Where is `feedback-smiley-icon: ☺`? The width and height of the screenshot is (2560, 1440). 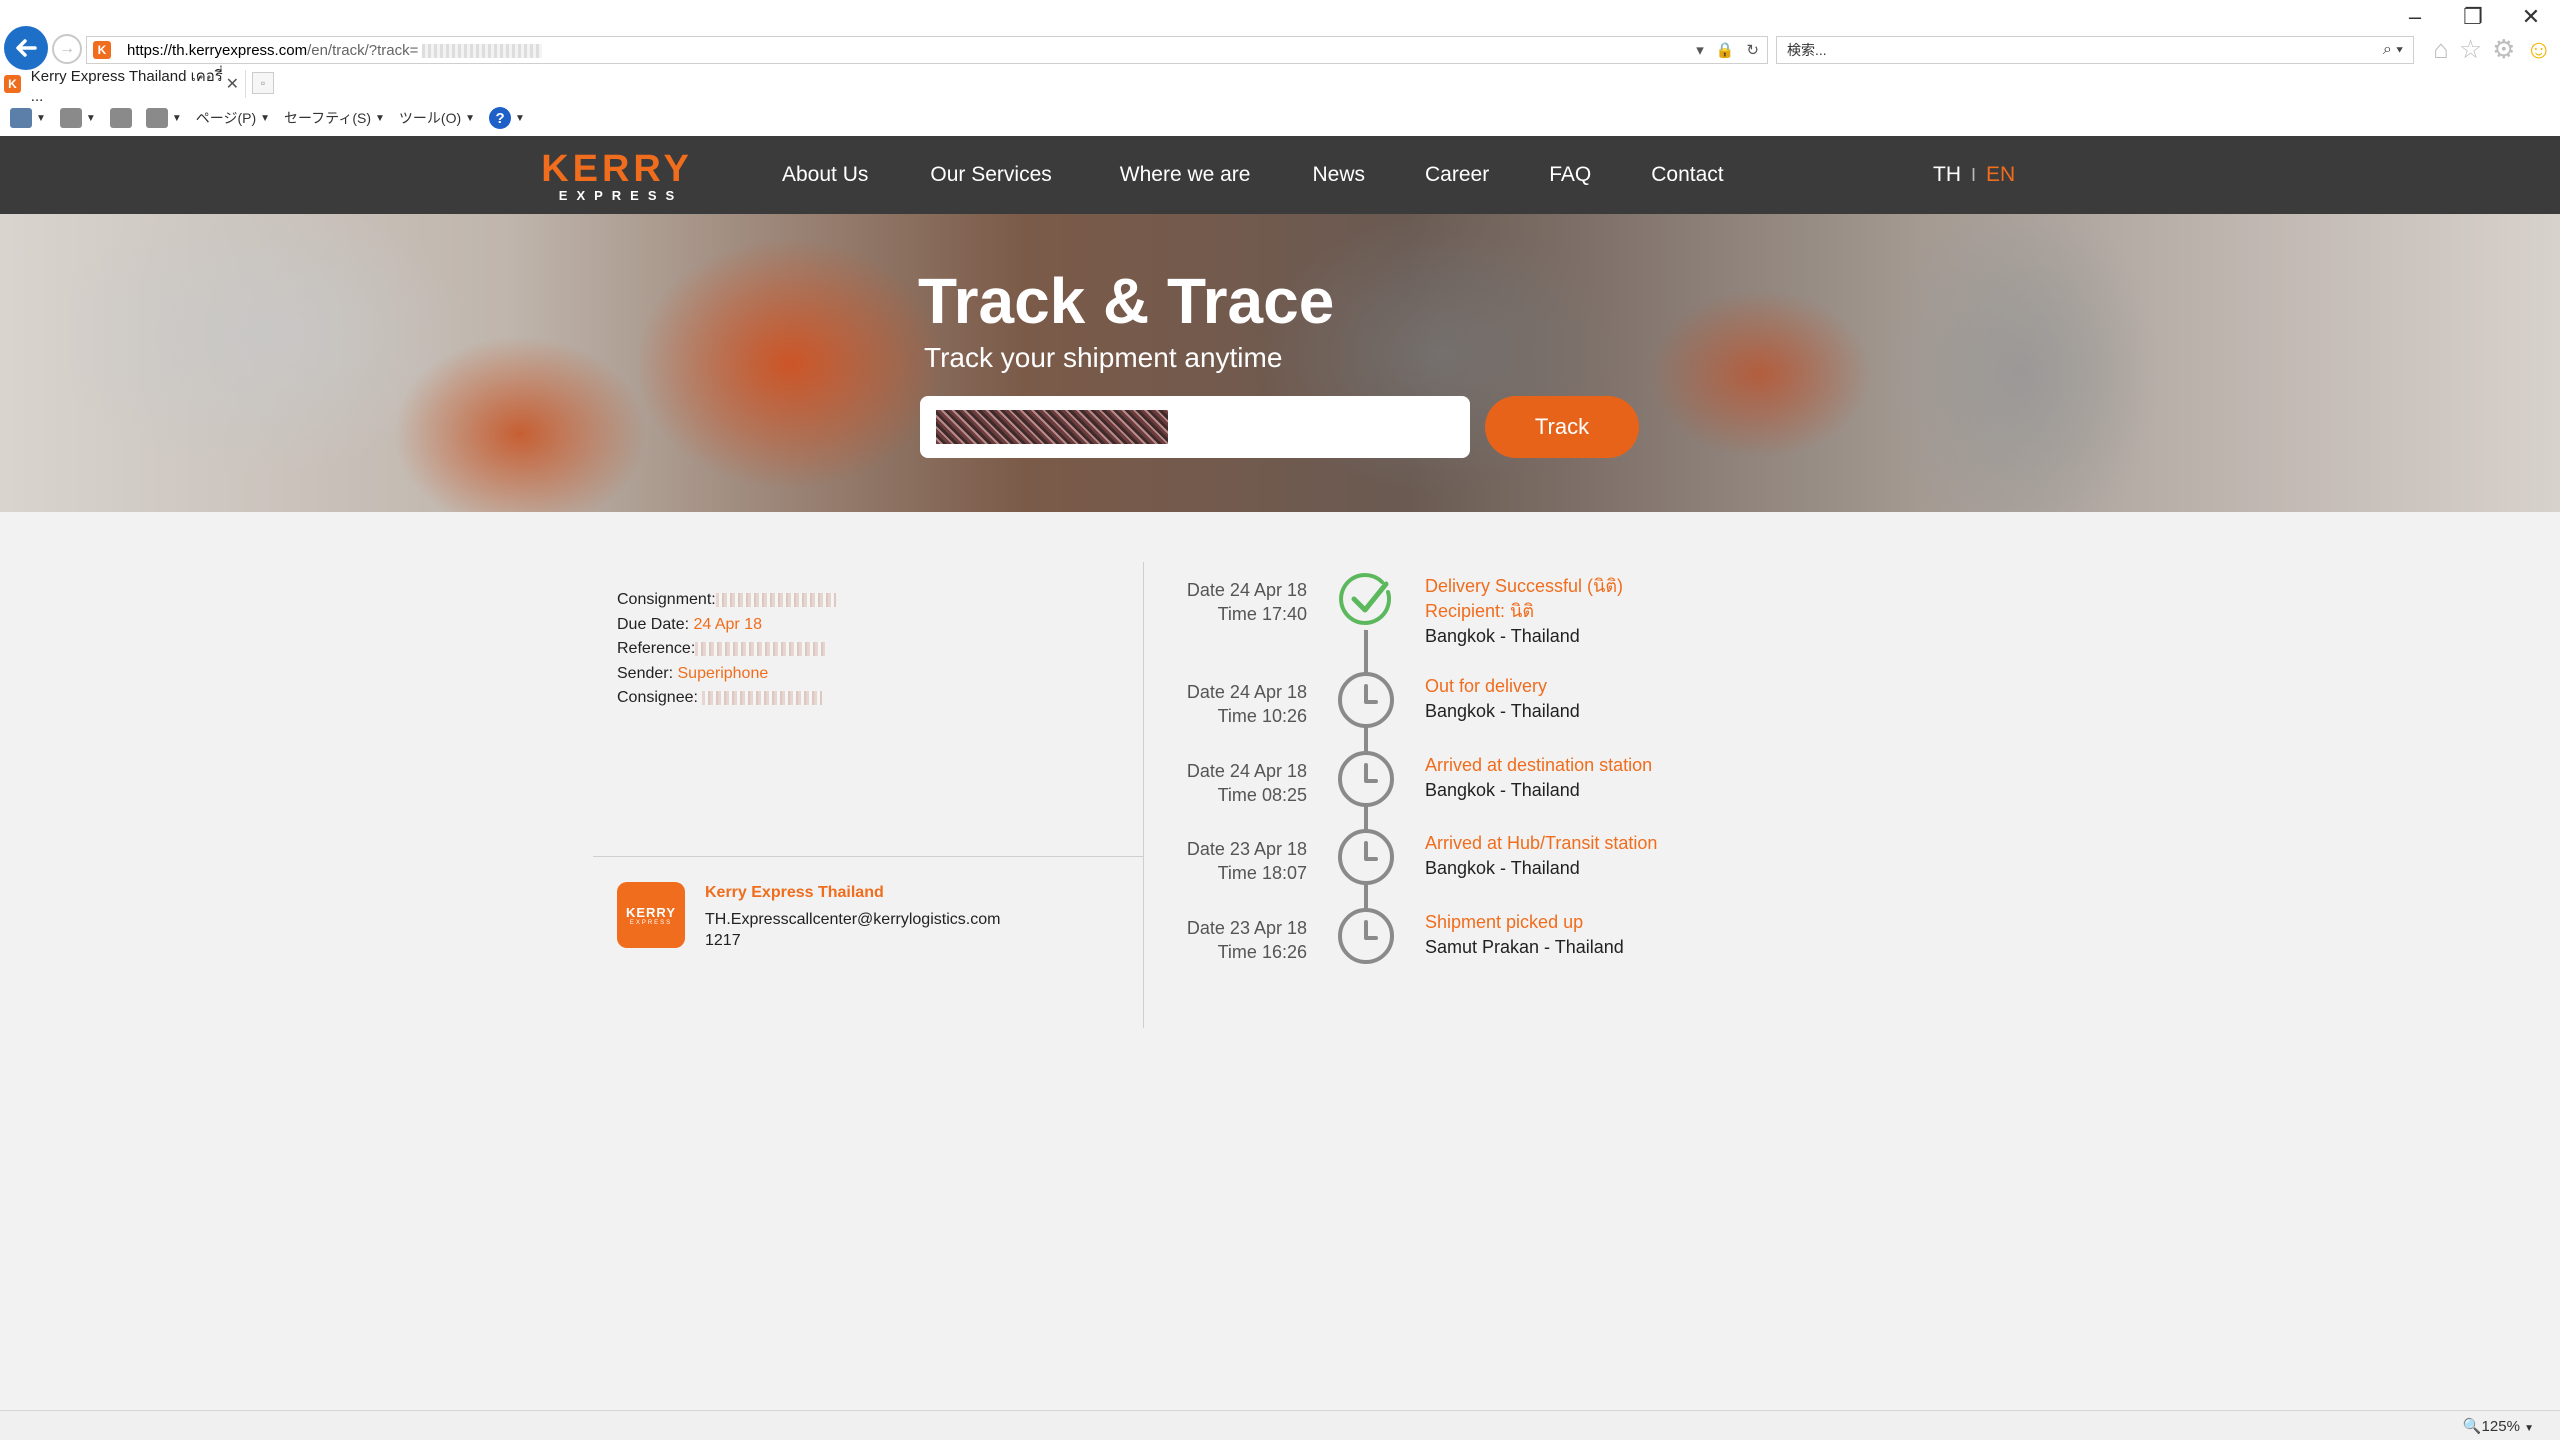
feedback-smiley-icon: ☺ is located at coordinates (2538, 49).